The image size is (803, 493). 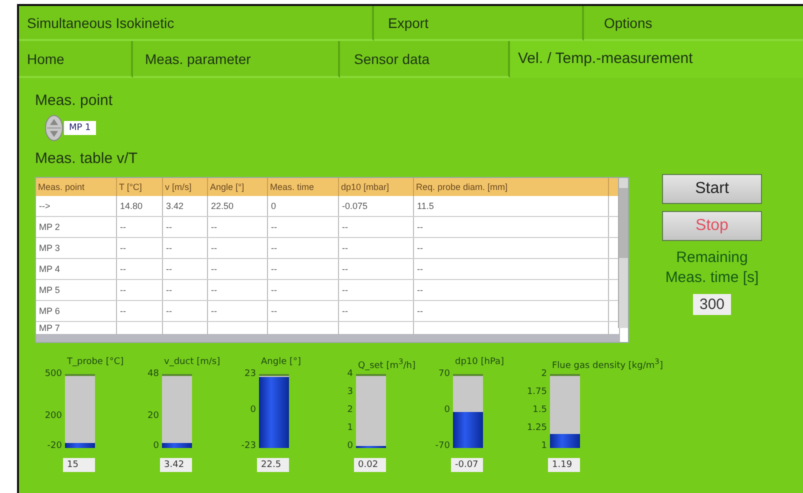 I want to click on tick-label: 3, so click(x=350, y=392).